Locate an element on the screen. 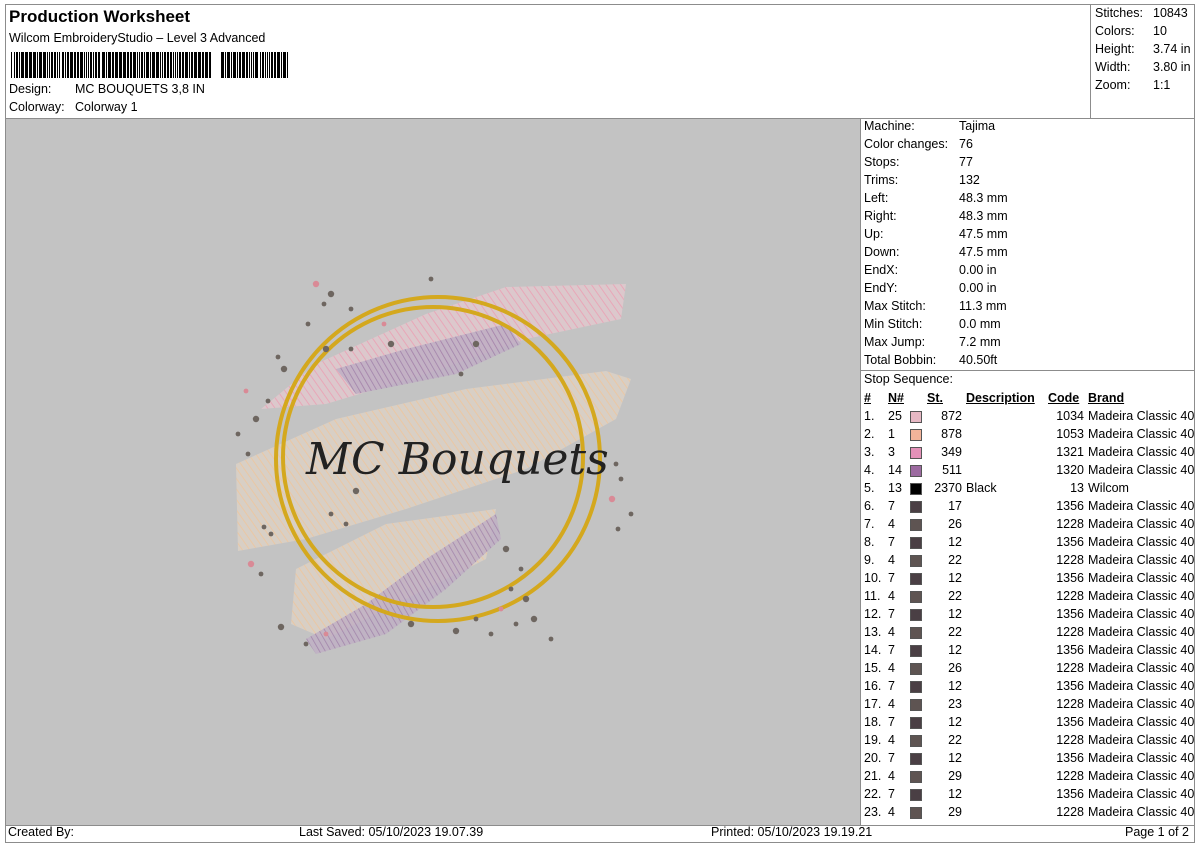  property-label: Right: is located at coordinates (880, 216).